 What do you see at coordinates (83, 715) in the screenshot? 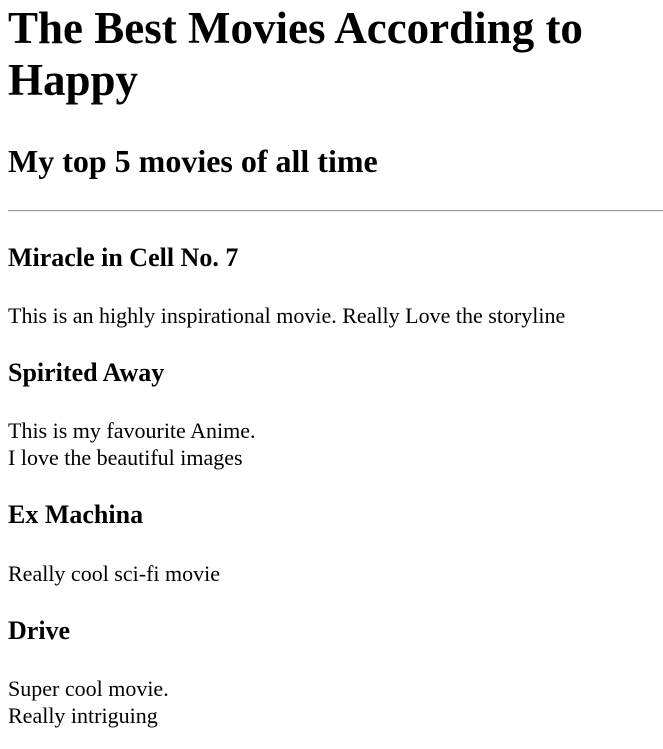
I see `movie-description-4-line-2: Really intriguing` at bounding box center [83, 715].